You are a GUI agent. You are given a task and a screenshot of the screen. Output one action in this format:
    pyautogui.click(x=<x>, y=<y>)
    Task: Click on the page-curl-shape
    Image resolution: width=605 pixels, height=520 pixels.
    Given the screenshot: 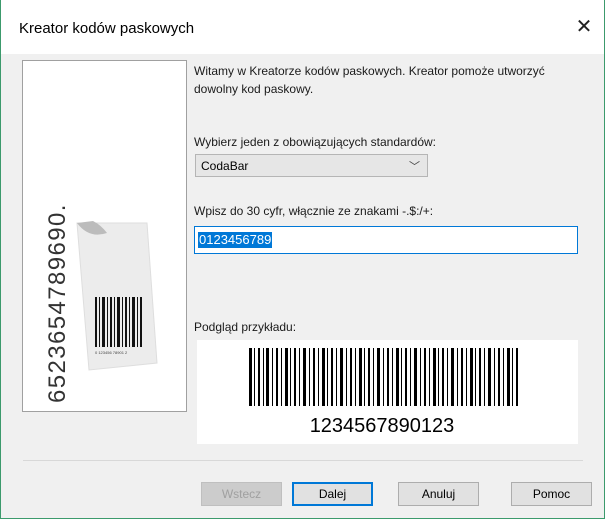 What is the action you would take?
    pyautogui.click(x=117, y=296)
    